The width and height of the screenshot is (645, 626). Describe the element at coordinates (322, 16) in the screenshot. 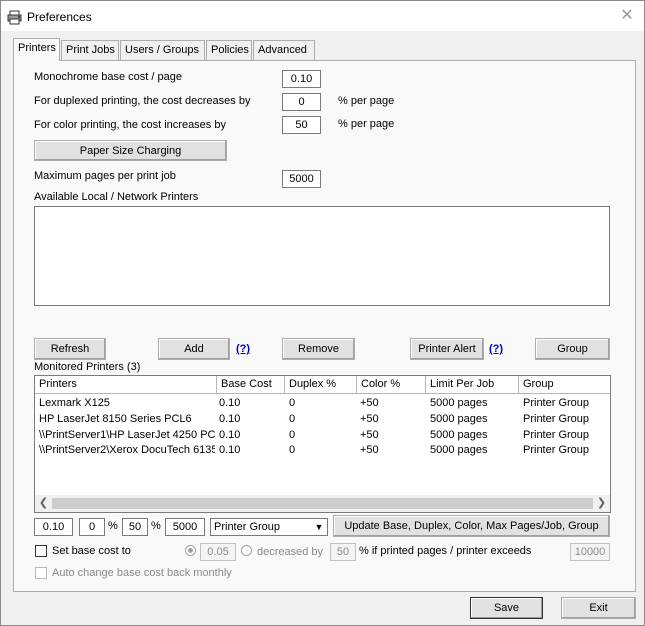

I see `title-bar: Preferences ✕` at that location.